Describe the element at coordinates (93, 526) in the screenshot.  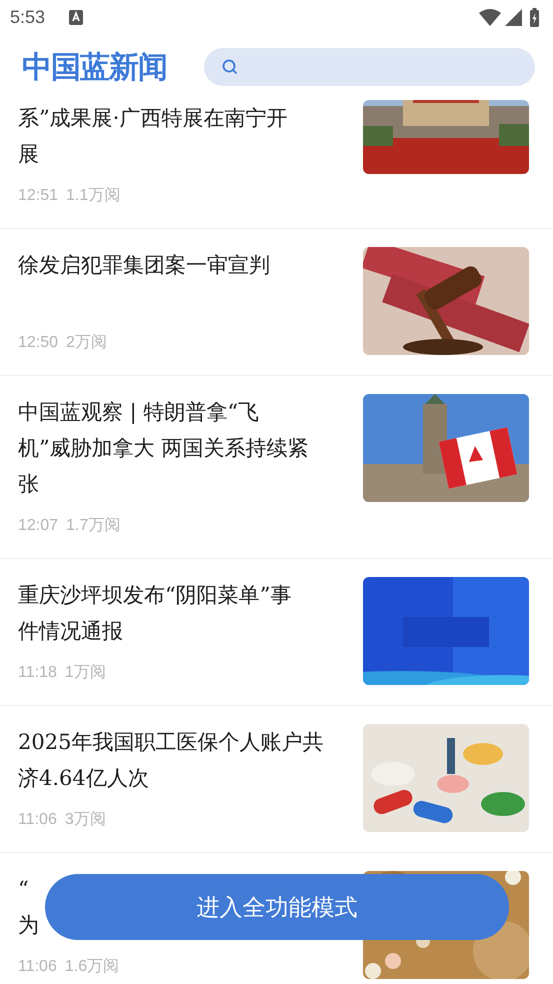
I see `view-count: 1.7万阅` at that location.